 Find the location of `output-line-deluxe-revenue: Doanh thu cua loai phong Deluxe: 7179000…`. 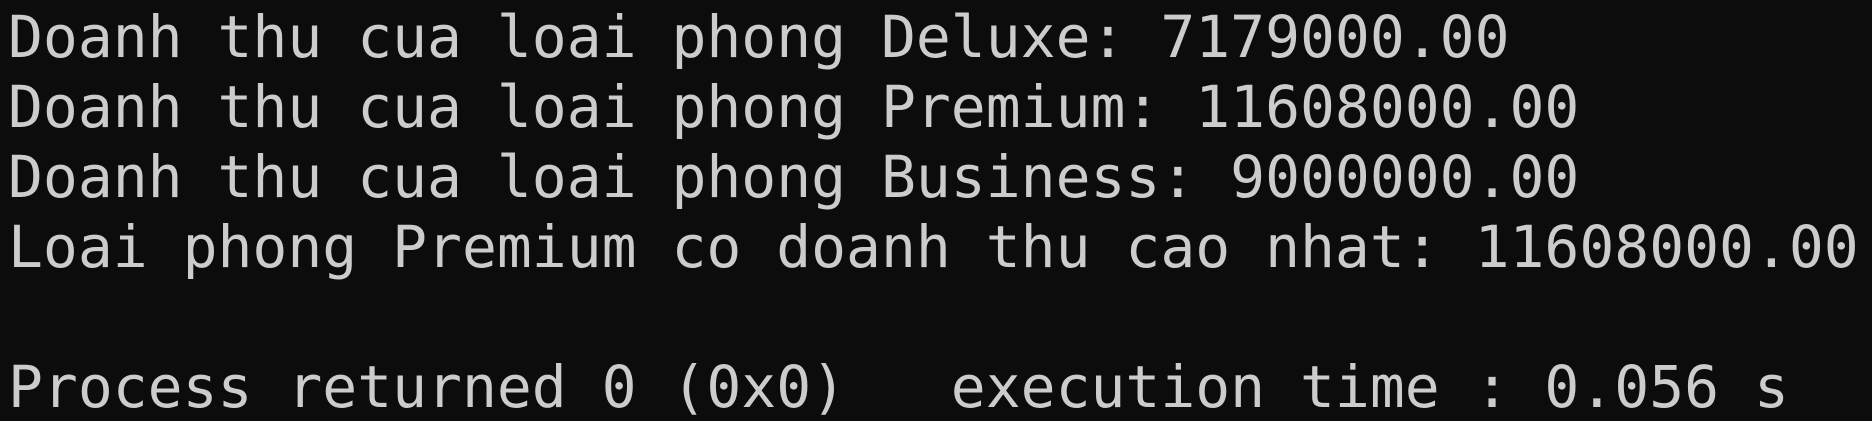

output-line-deluxe-revenue: Doanh thu cua loai phong Deluxe: 7179000… is located at coordinates (759, 37).